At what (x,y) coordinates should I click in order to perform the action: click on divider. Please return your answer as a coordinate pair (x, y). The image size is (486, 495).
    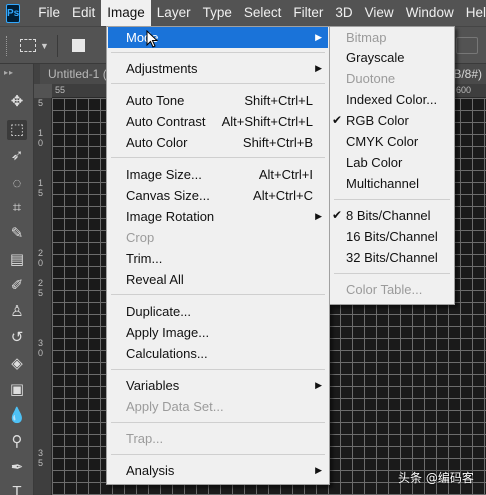
    Looking at the image, I should click on (57, 46).